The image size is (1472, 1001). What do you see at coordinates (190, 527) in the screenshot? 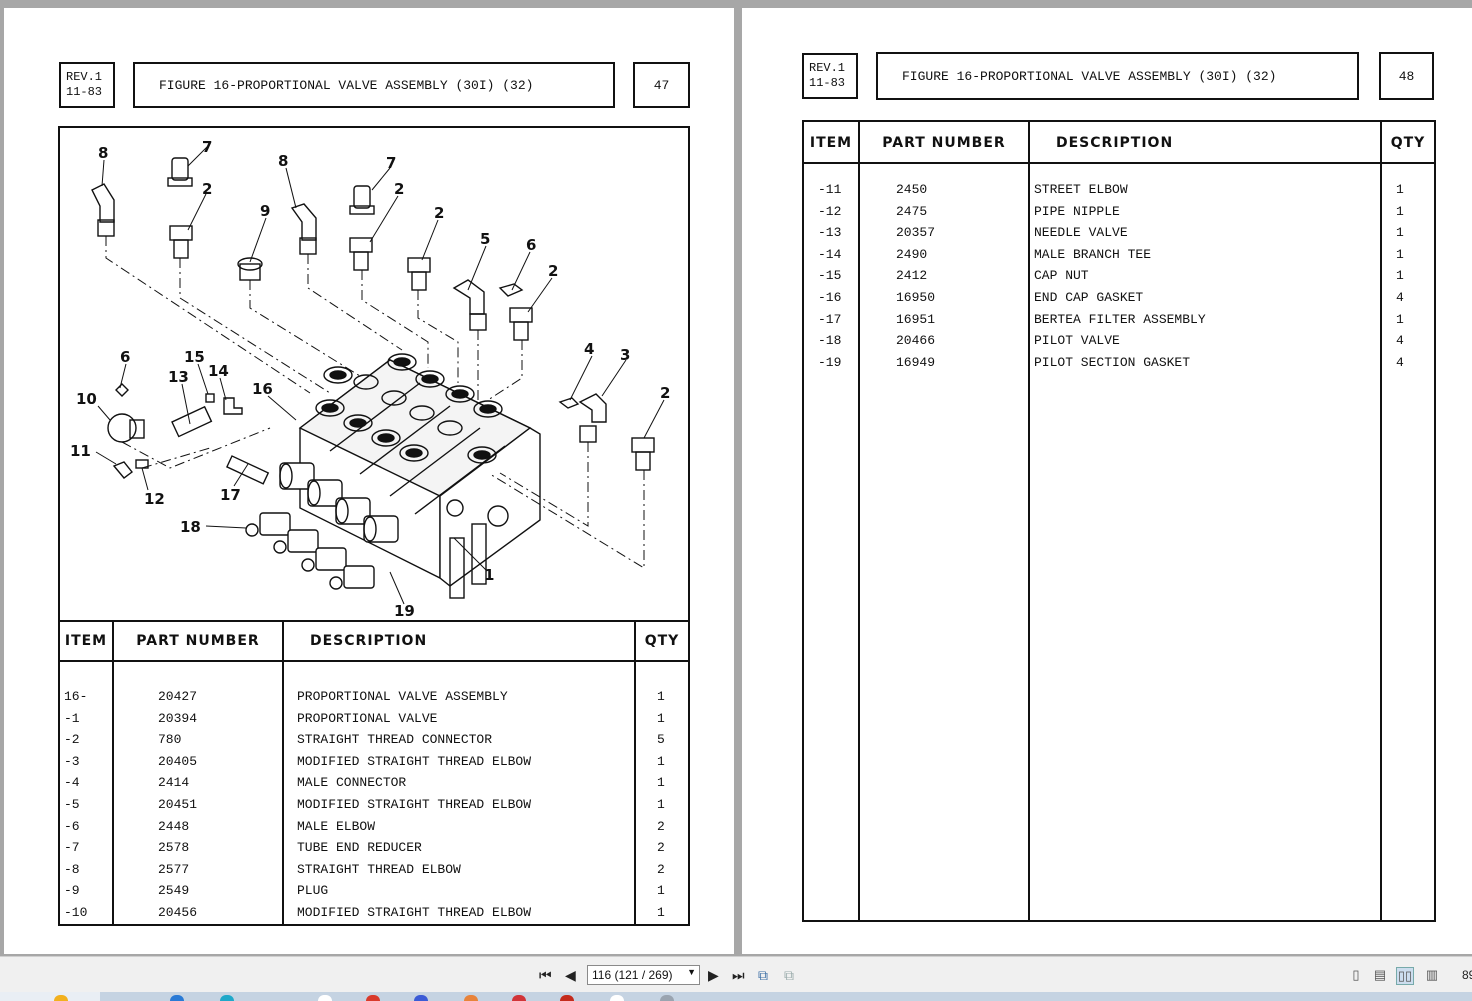
I see `callout-18: 18` at bounding box center [190, 527].